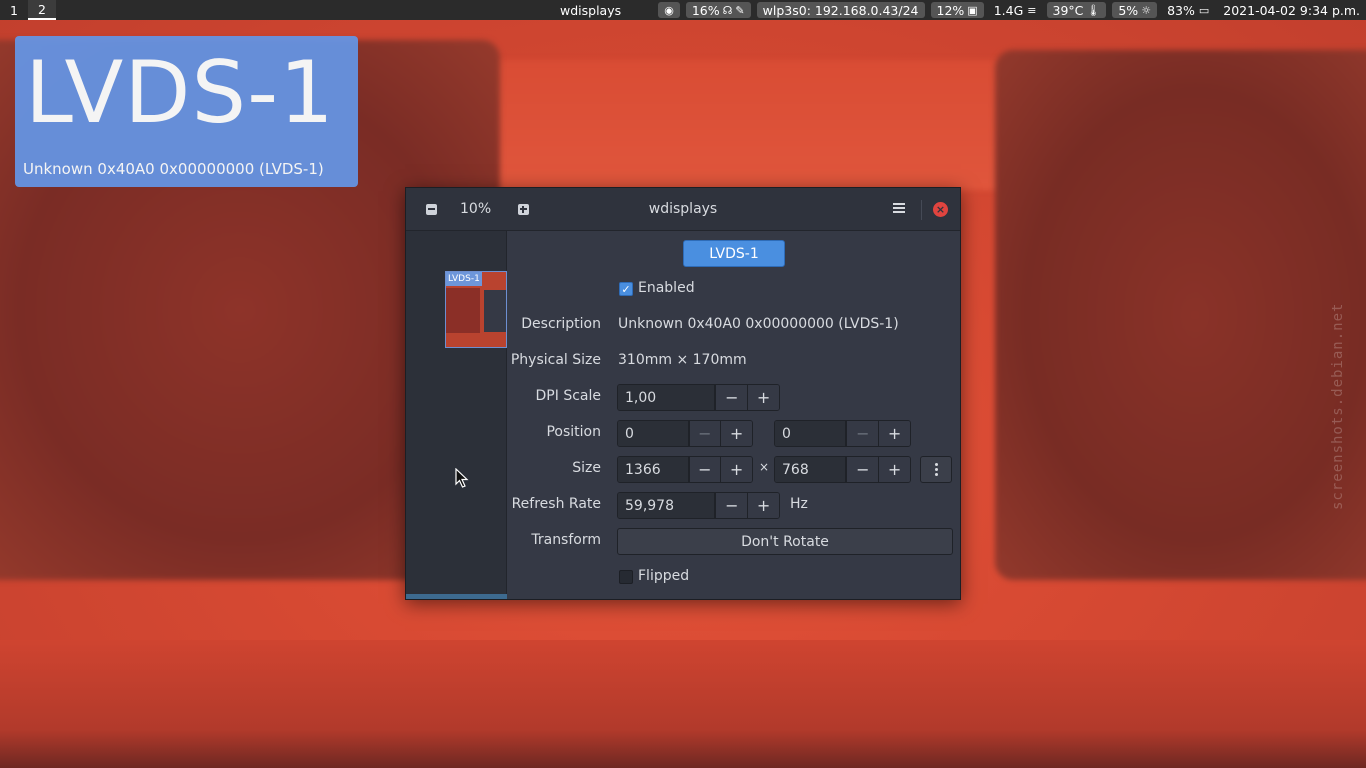  What do you see at coordinates (1068, 10) in the screenshot?
I see `temperature-value: 39°C` at bounding box center [1068, 10].